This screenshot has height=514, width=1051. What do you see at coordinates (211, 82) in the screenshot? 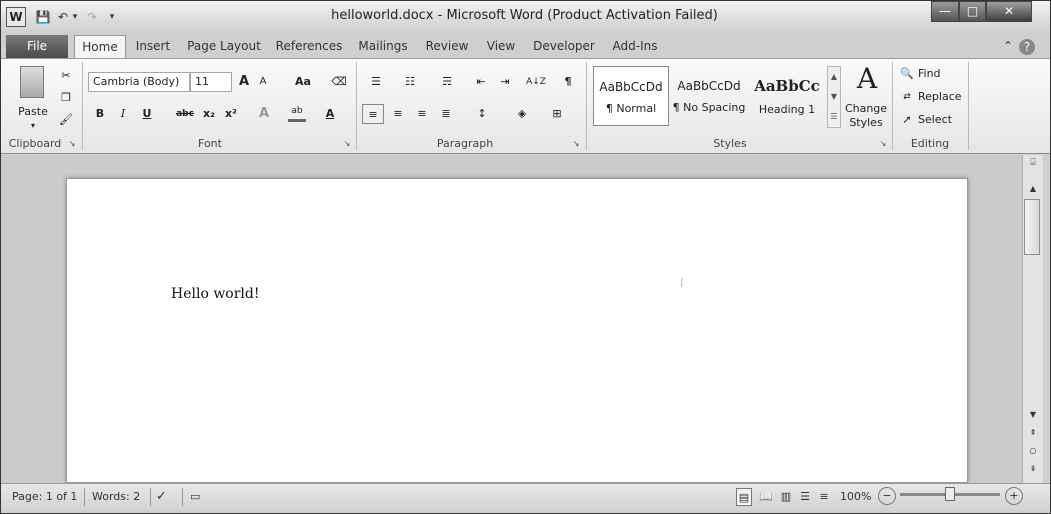
I see `font-size-combo: 11` at bounding box center [211, 82].